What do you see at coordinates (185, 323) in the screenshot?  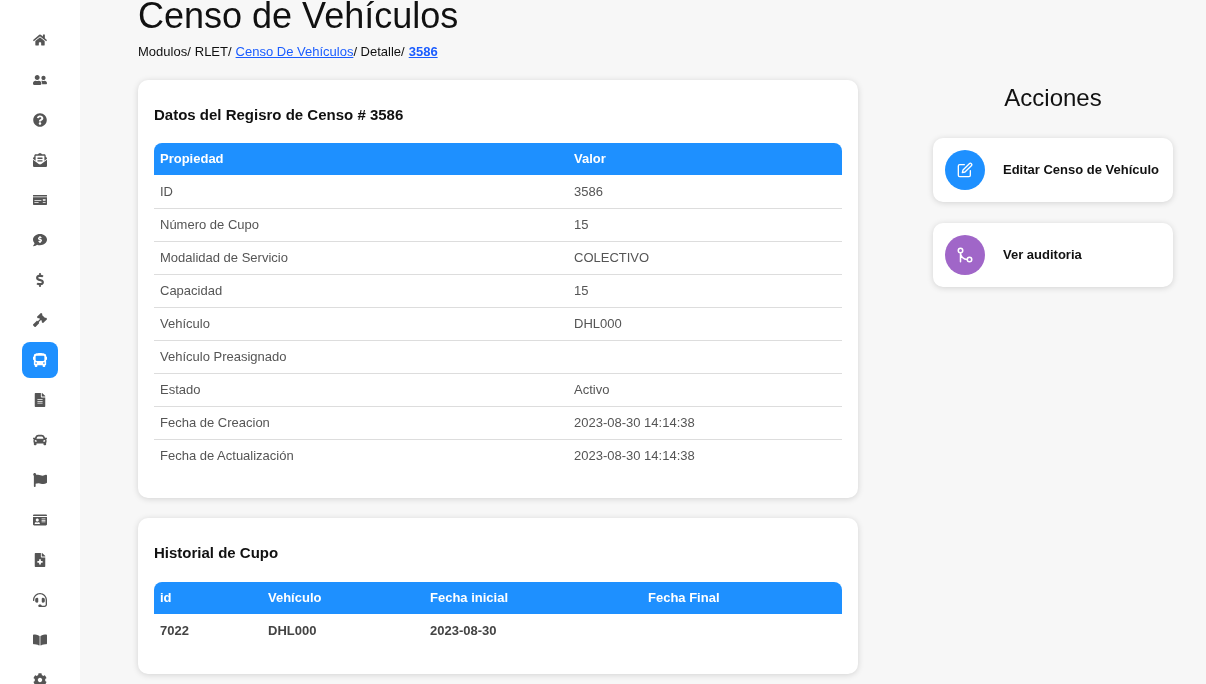 I see `table-cell: Vehículo` at bounding box center [185, 323].